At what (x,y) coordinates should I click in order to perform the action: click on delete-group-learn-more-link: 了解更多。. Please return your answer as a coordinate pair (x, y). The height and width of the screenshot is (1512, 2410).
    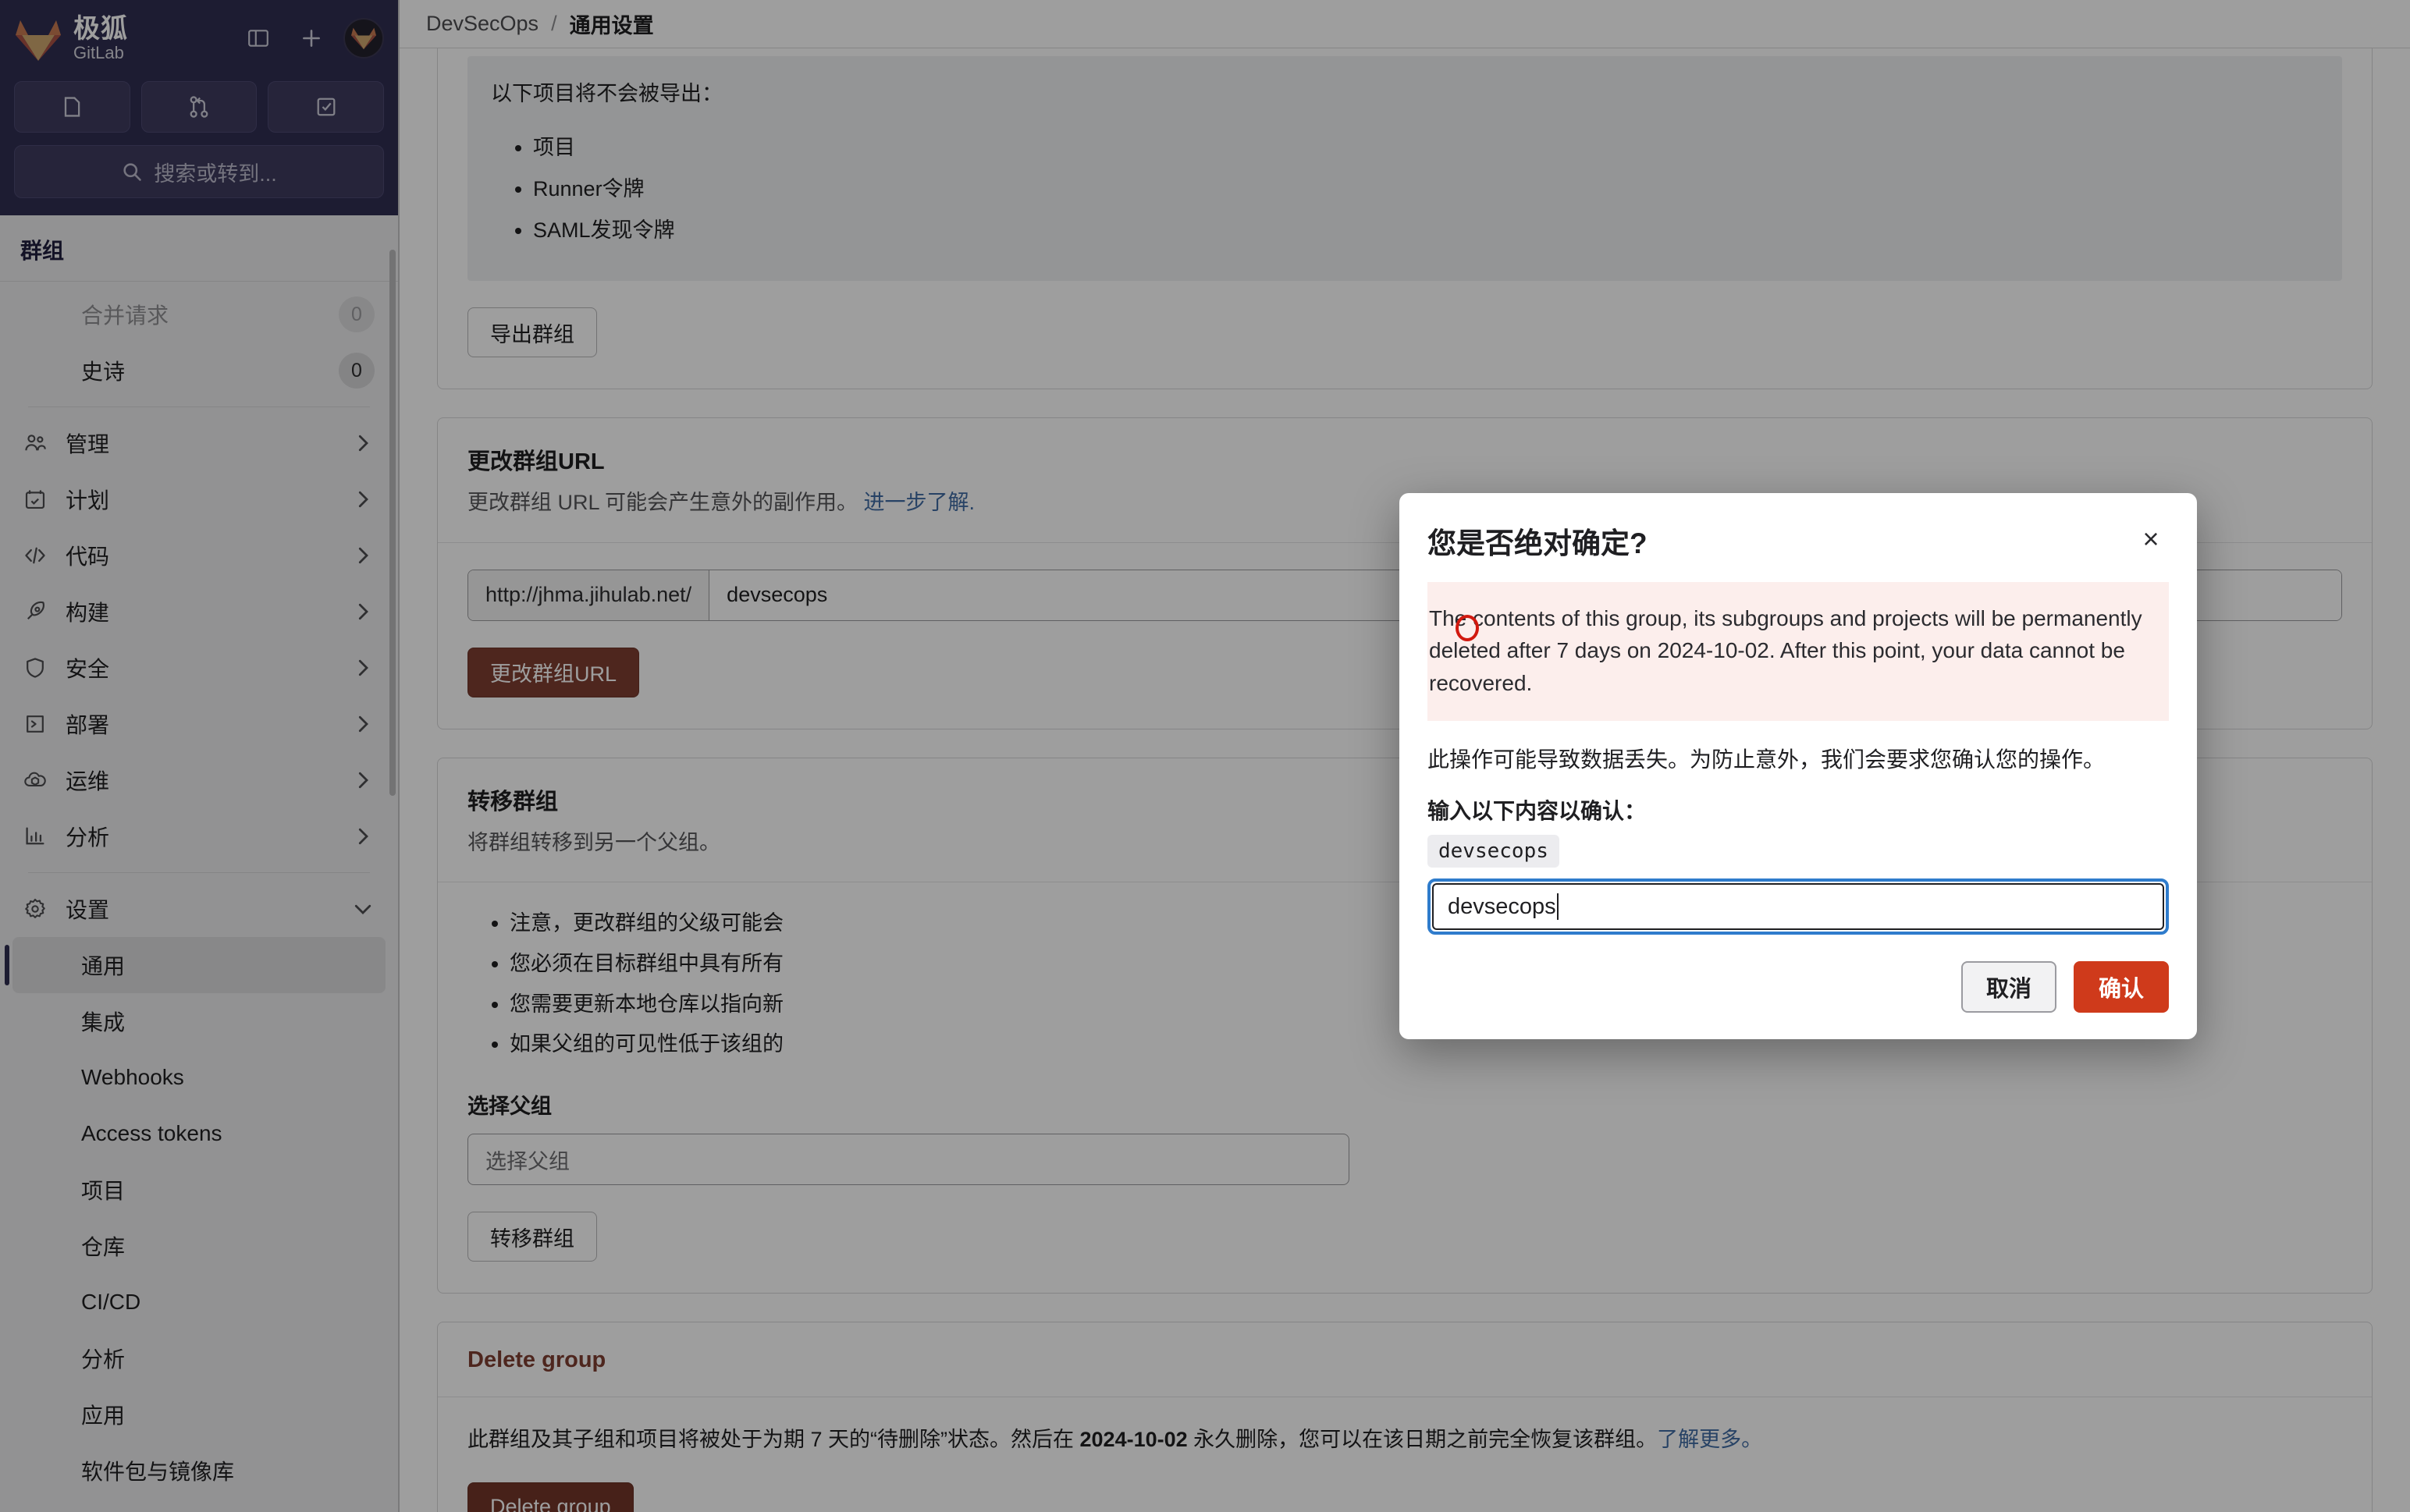
    Looking at the image, I should click on (1710, 1439).